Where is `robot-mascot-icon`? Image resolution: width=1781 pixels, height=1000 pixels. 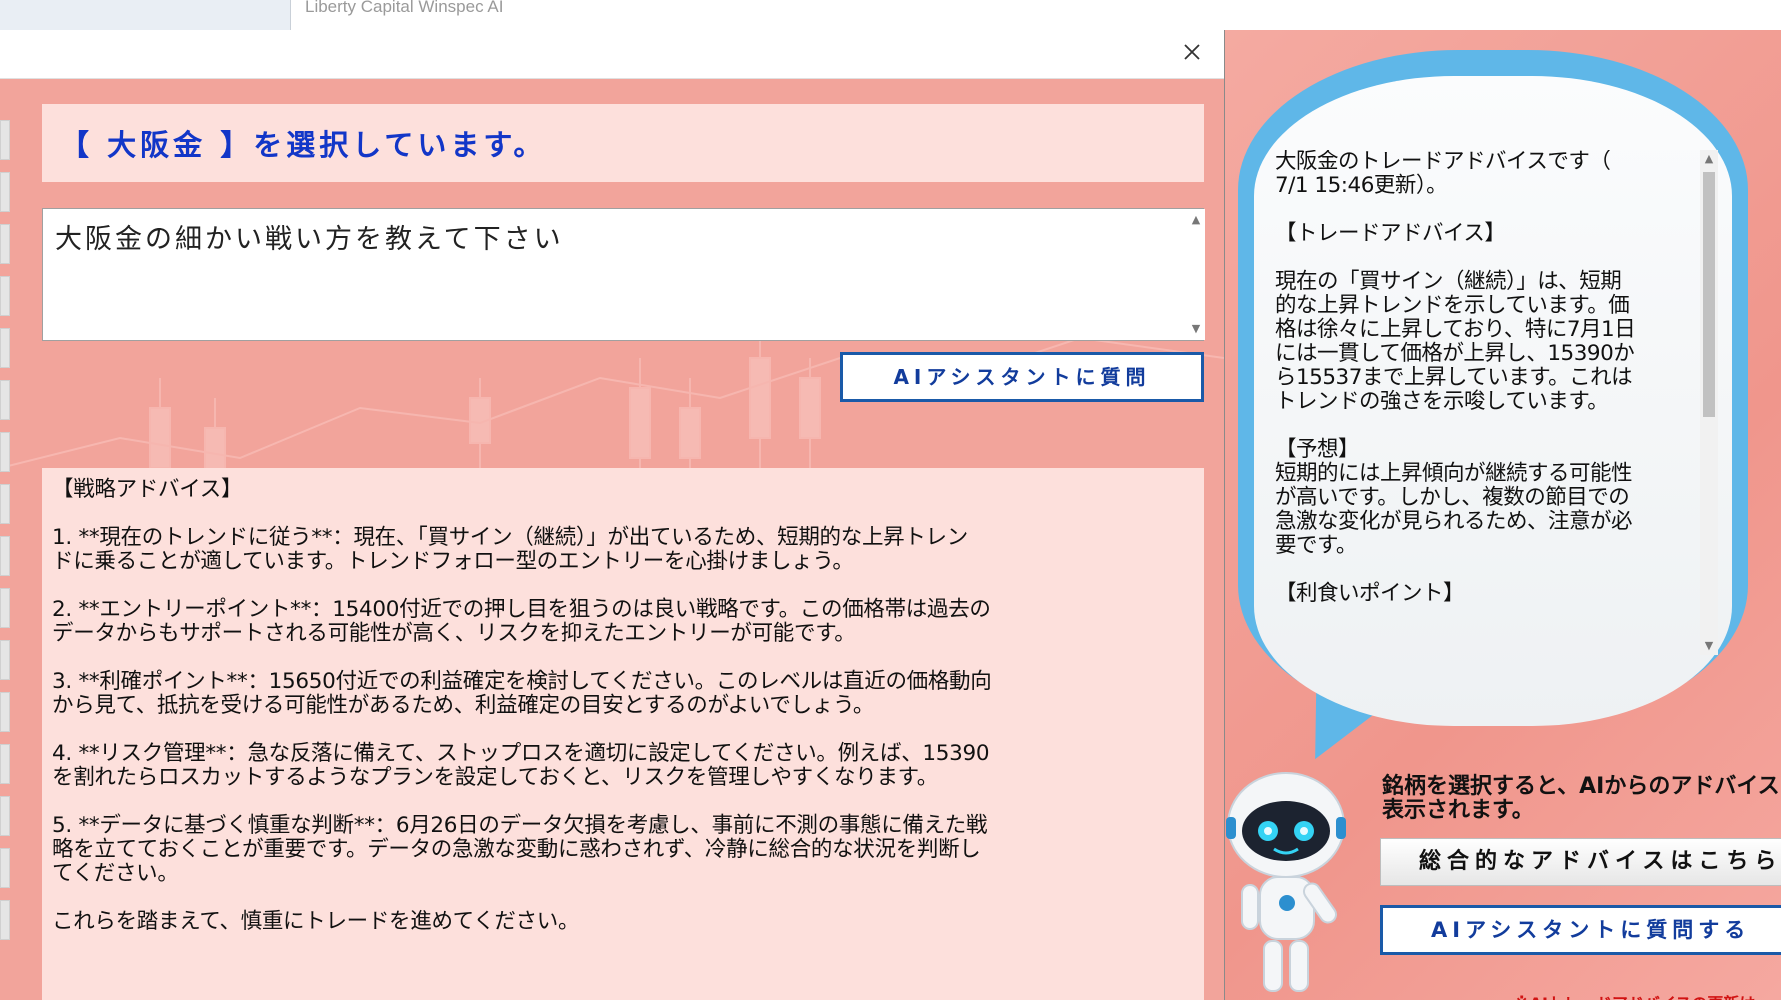 robot-mascot-icon is located at coordinates (1286, 882).